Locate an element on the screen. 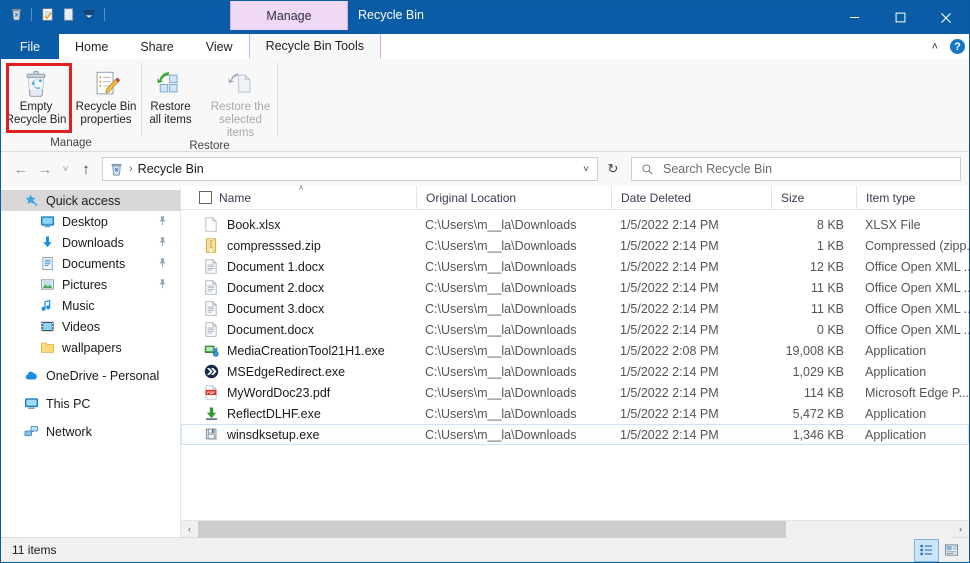  column-header-name: ˄ Name is located at coordinates (298, 196).